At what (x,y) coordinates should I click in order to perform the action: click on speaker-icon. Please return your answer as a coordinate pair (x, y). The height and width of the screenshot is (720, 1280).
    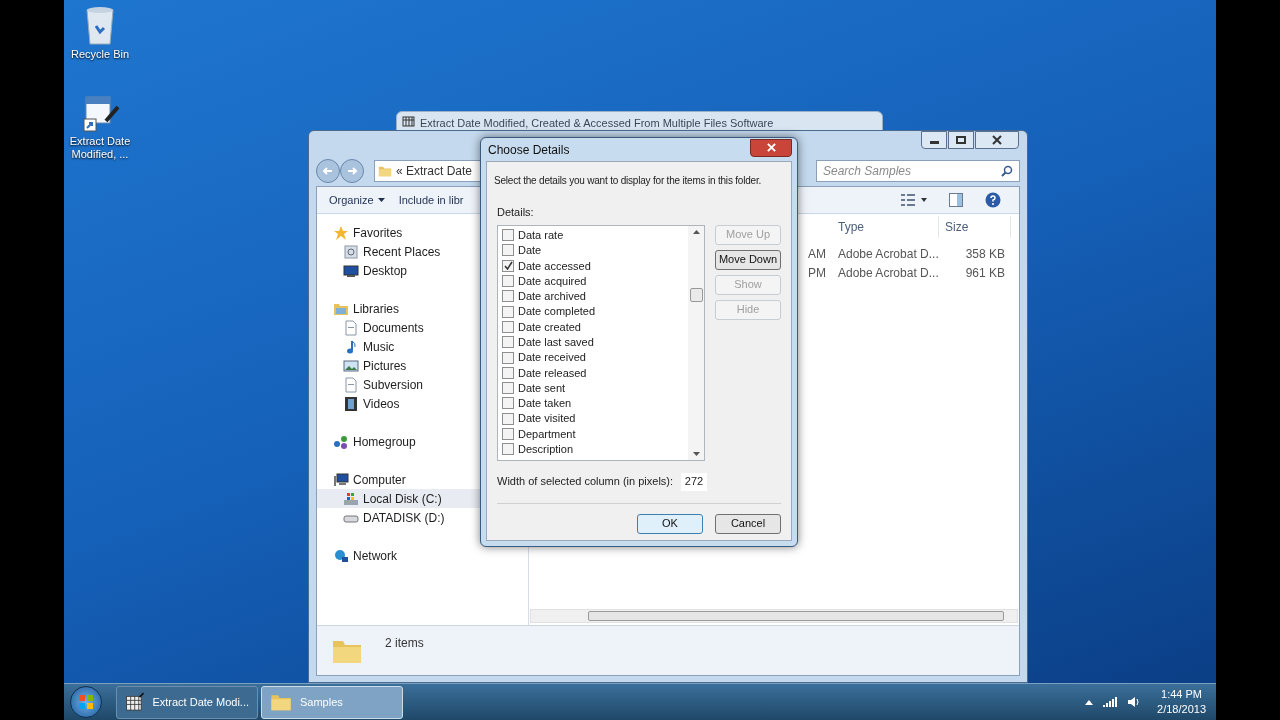
    Looking at the image, I should click on (1134, 702).